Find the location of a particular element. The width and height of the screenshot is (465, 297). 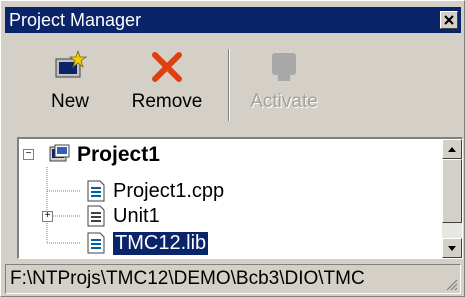

vertical-scrollbar is located at coordinates (452, 198).